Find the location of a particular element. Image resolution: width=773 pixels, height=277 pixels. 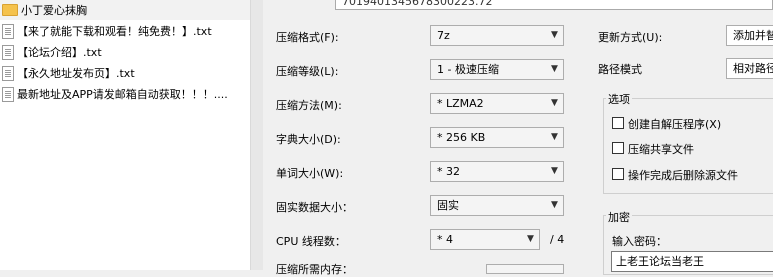

solid-select: 固实 ▼ is located at coordinates (497, 205).